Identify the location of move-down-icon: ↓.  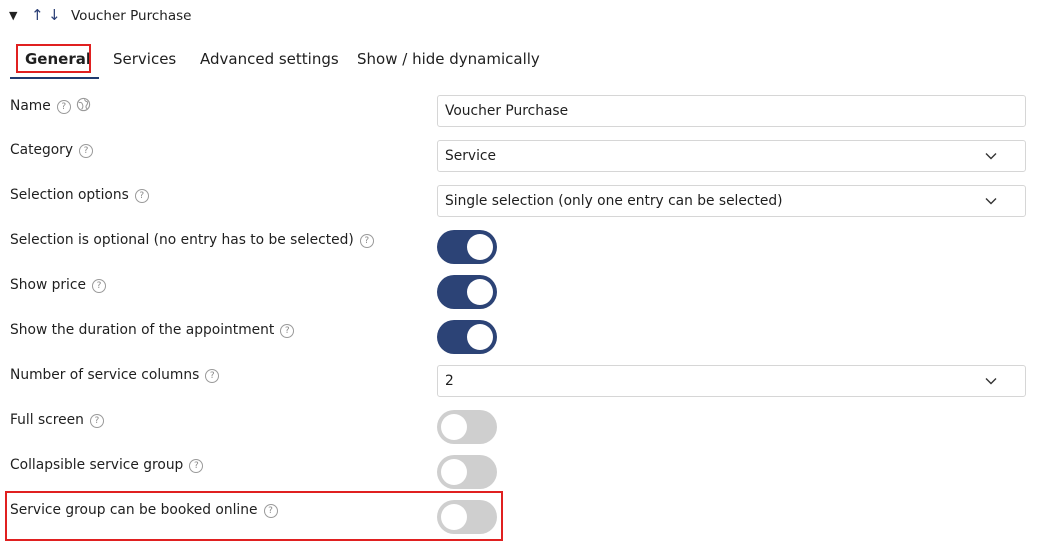
(54, 15).